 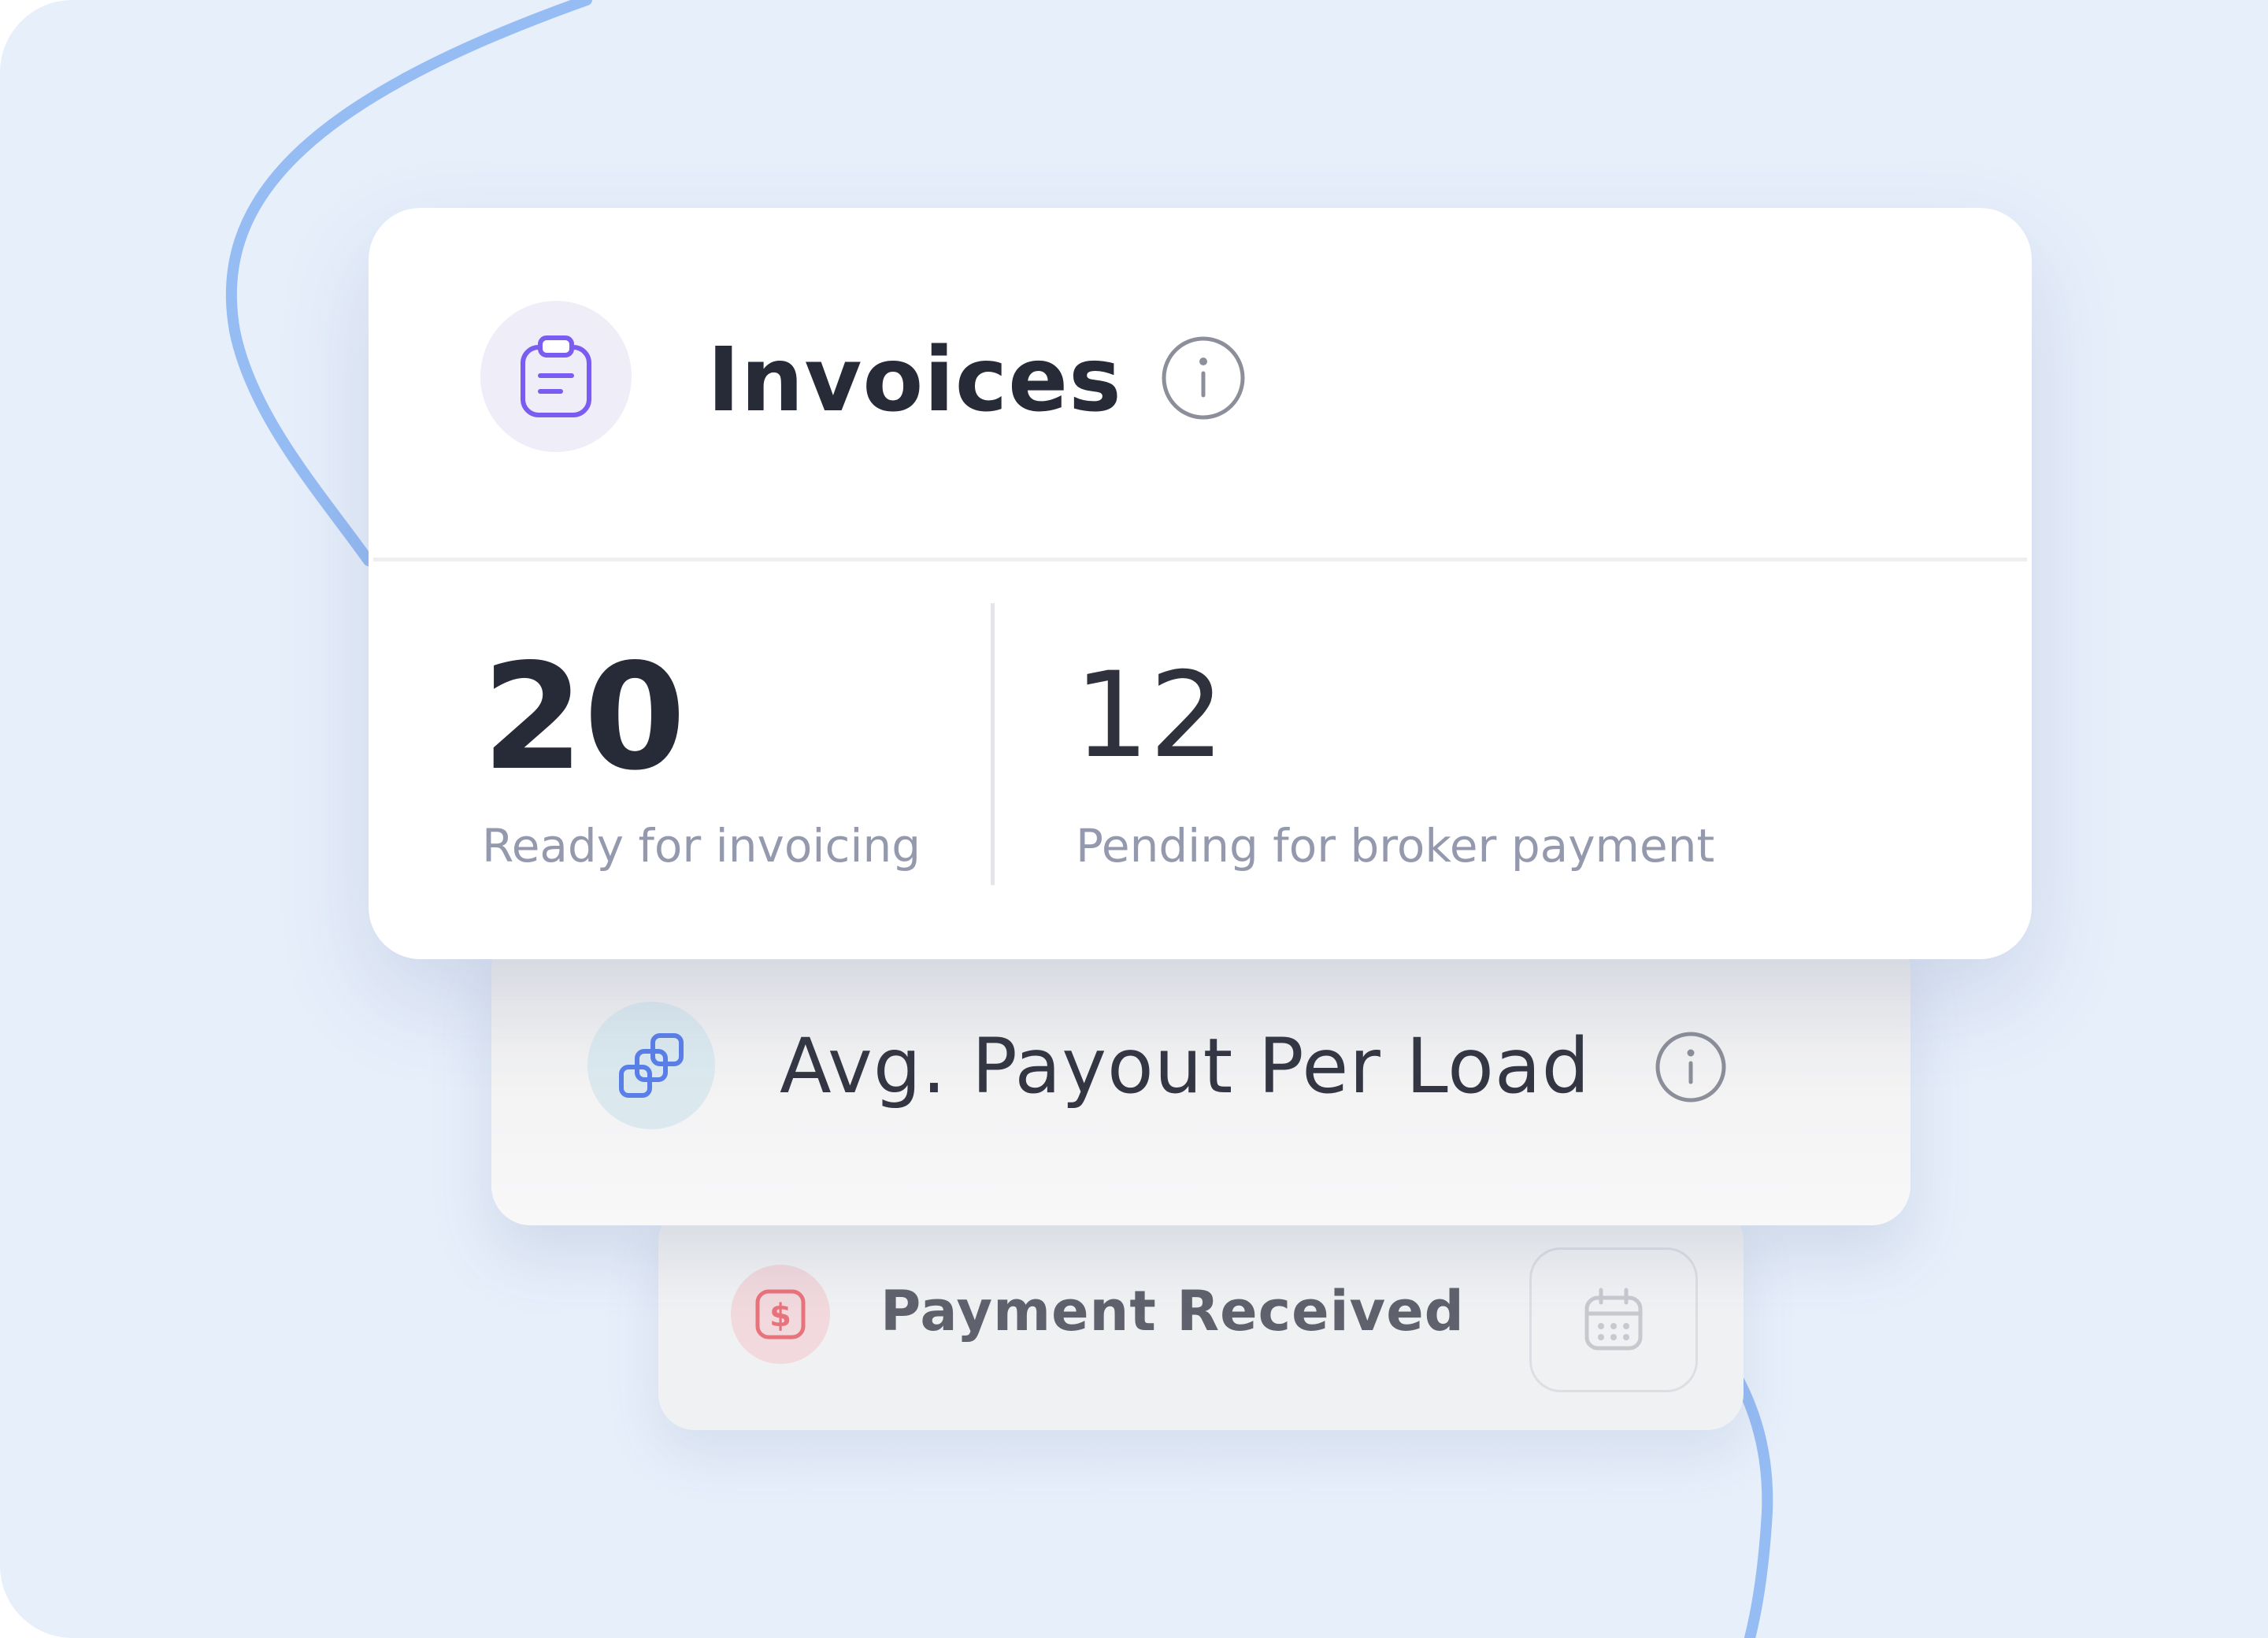 I want to click on avg-payout-title: Avg. Payout Per Load, so click(x=1185, y=1066).